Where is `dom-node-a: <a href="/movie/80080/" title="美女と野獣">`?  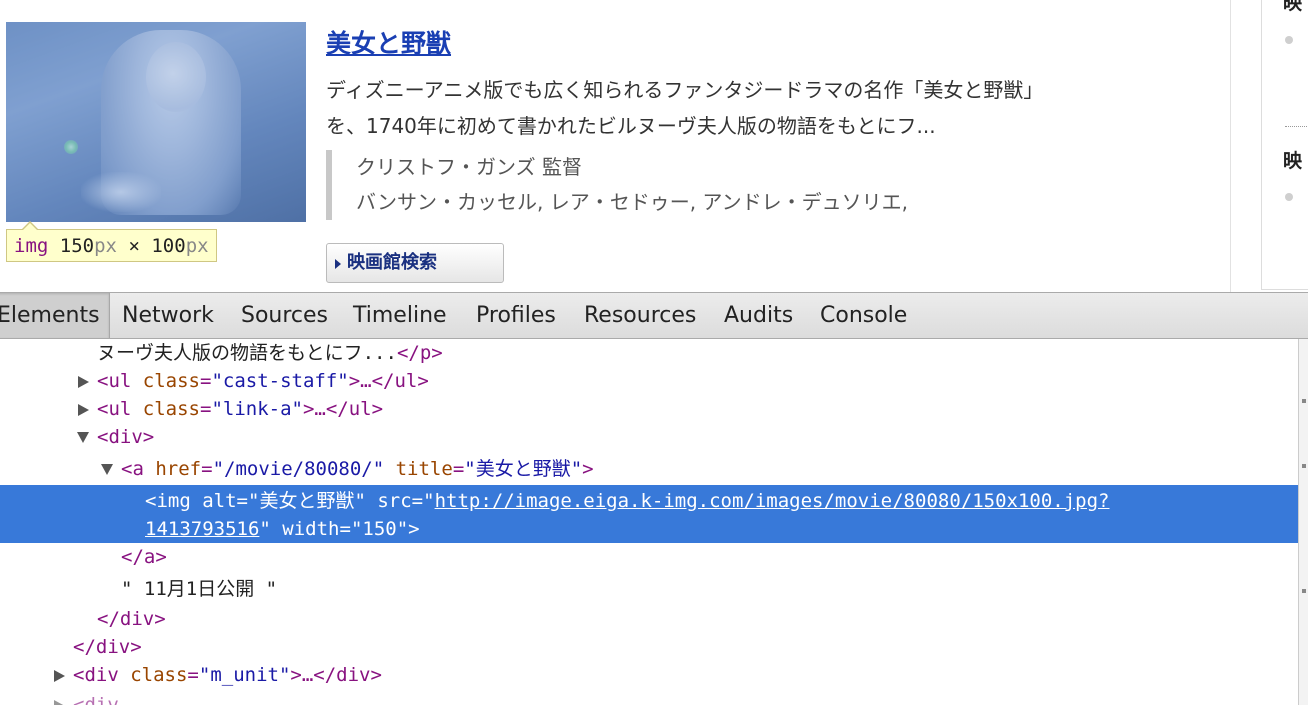
dom-node-a: <a href="/movie/80080/" title="美女と野獣"> is located at coordinates (347, 469).